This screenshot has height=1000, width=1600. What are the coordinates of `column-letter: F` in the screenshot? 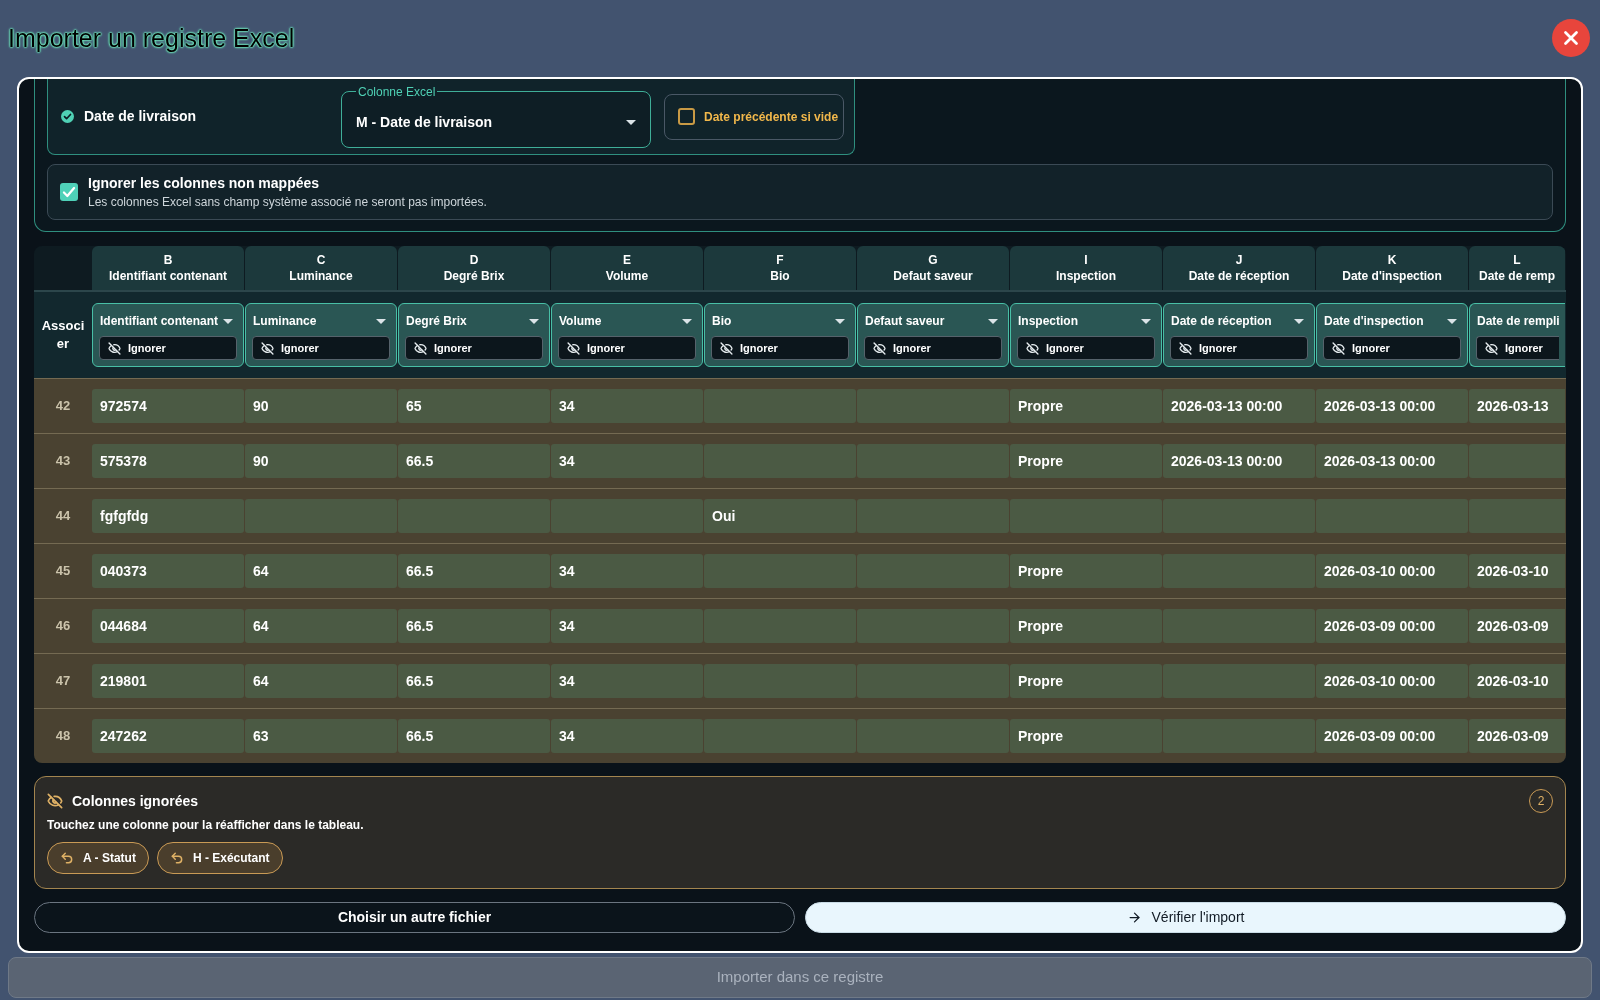 It's located at (780, 260).